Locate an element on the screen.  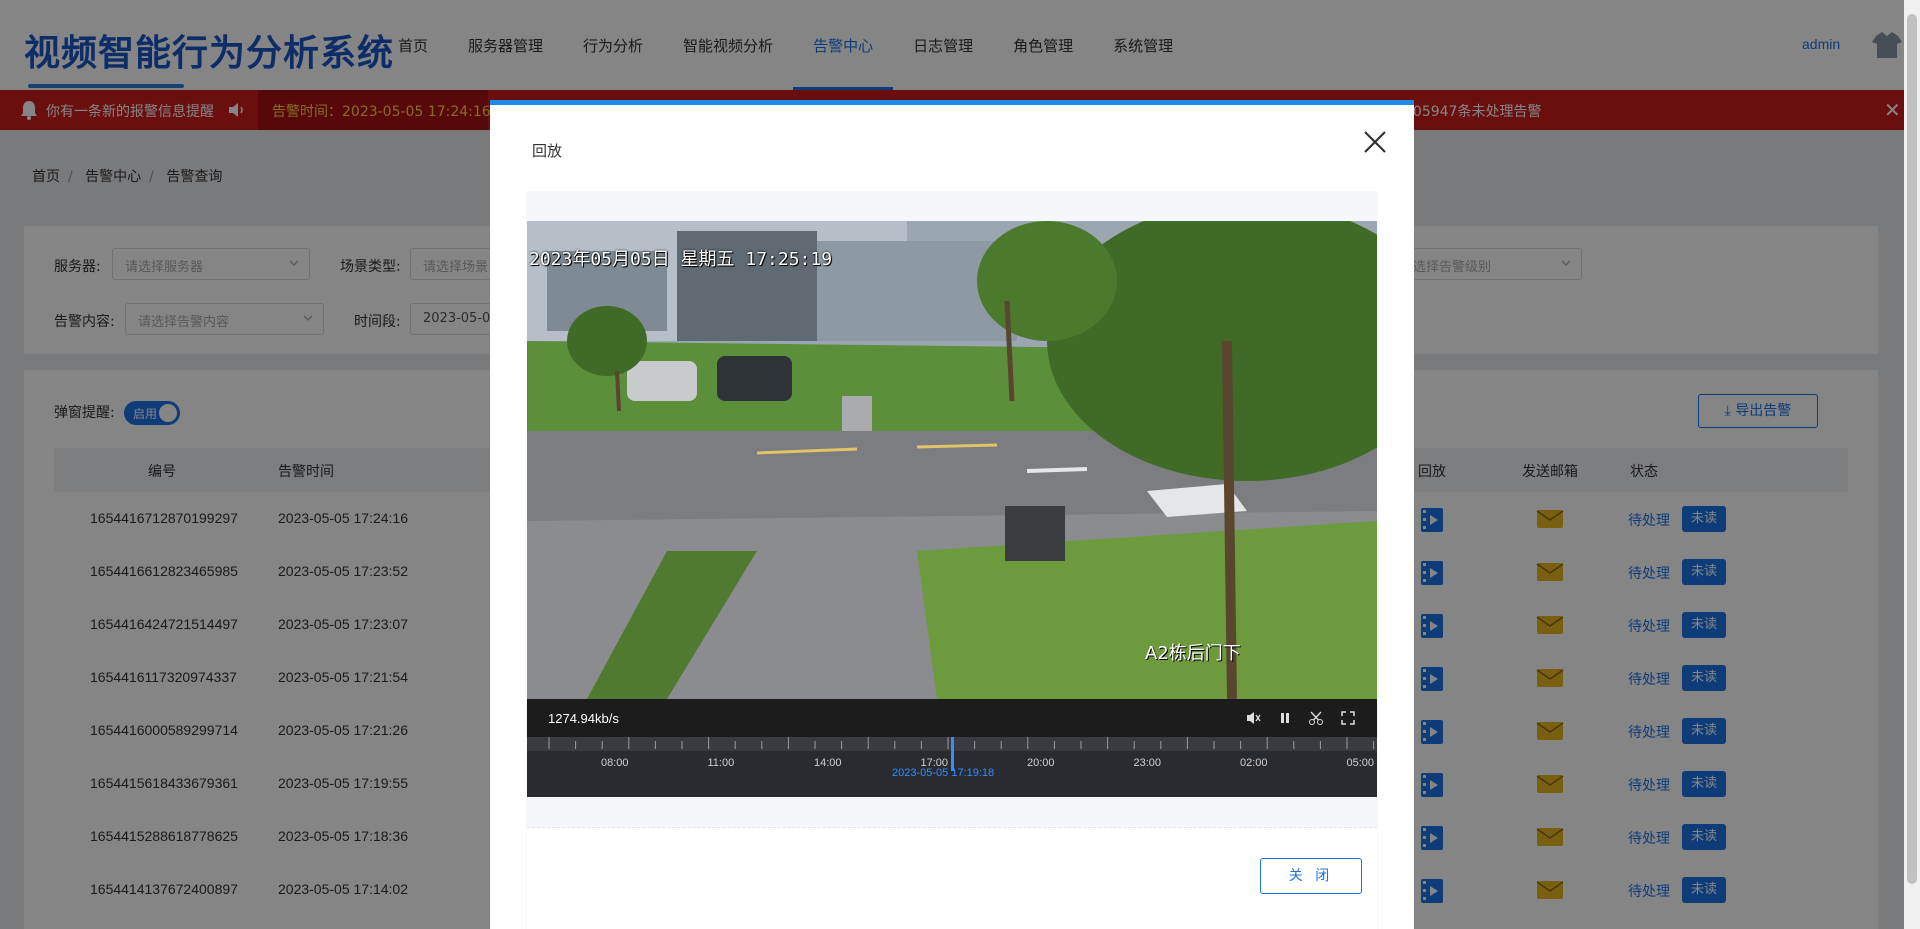
mute-icon is located at coordinates (1253, 718).